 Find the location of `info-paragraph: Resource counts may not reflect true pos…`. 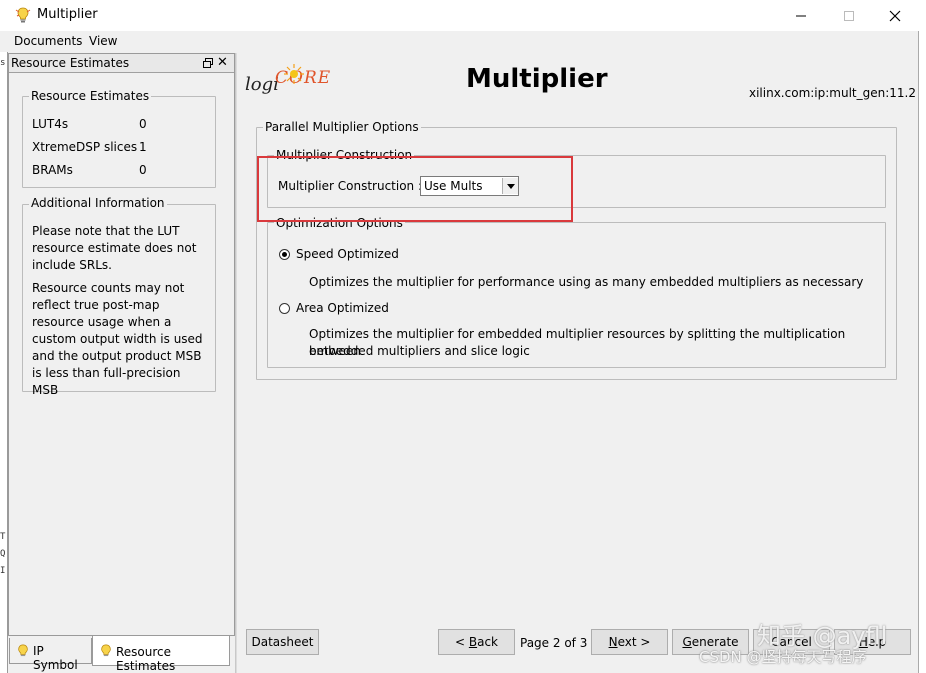

info-paragraph: Resource counts may not reflect true pos… is located at coordinates (117, 339).